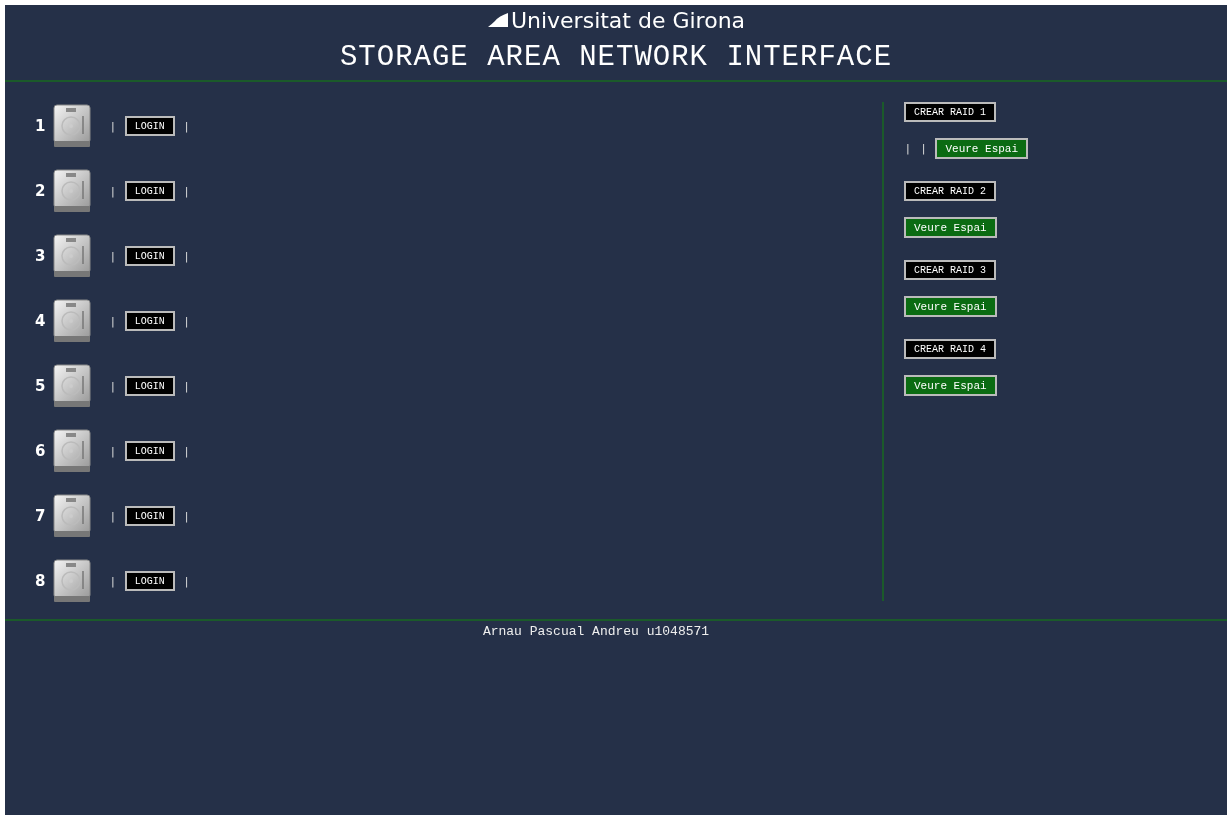 The width and height of the screenshot is (1227, 815). What do you see at coordinates (497, 20) in the screenshot?
I see `logo-icon` at bounding box center [497, 20].